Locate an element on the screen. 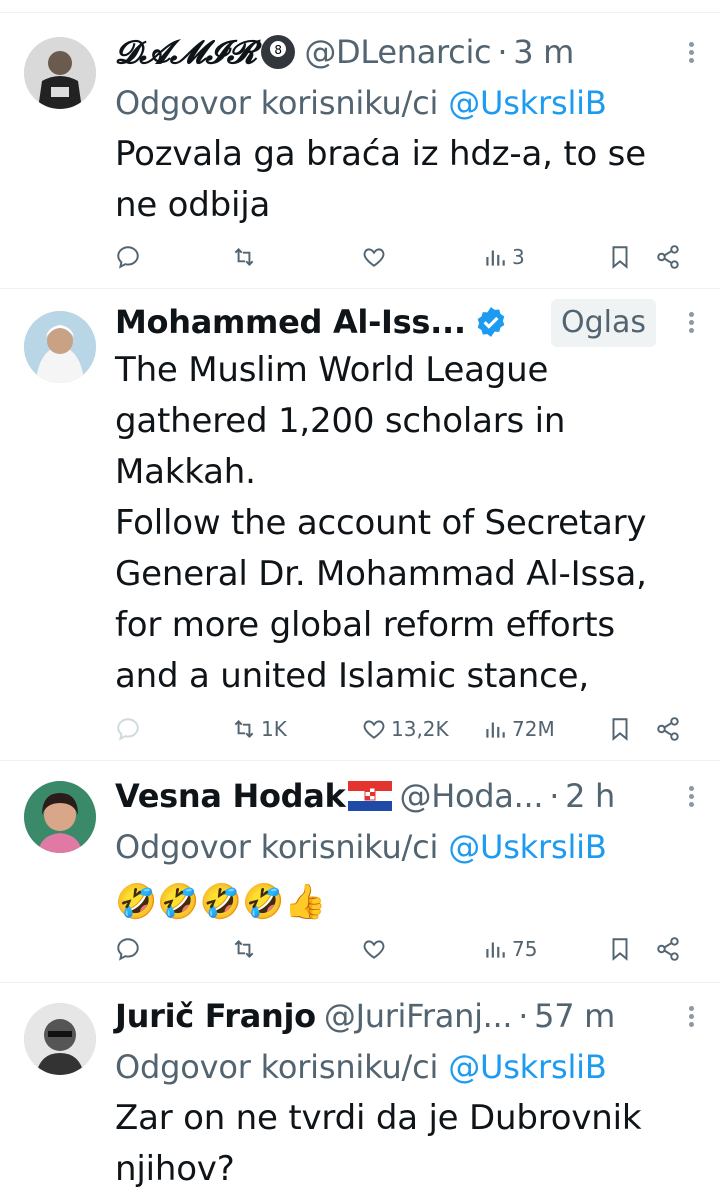  tweet-line: and a united Islamic stance, is located at coordinates (352, 676).